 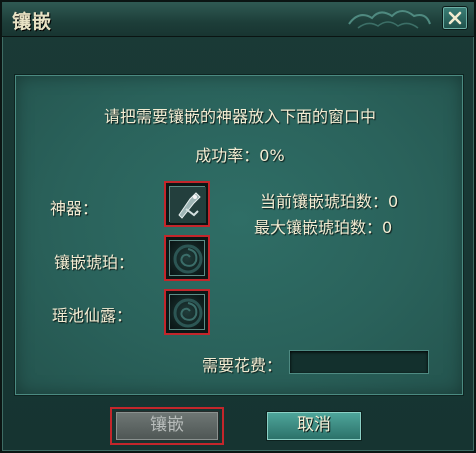 I want to click on title-bar: 镶嵌, so click(x=238, y=19).